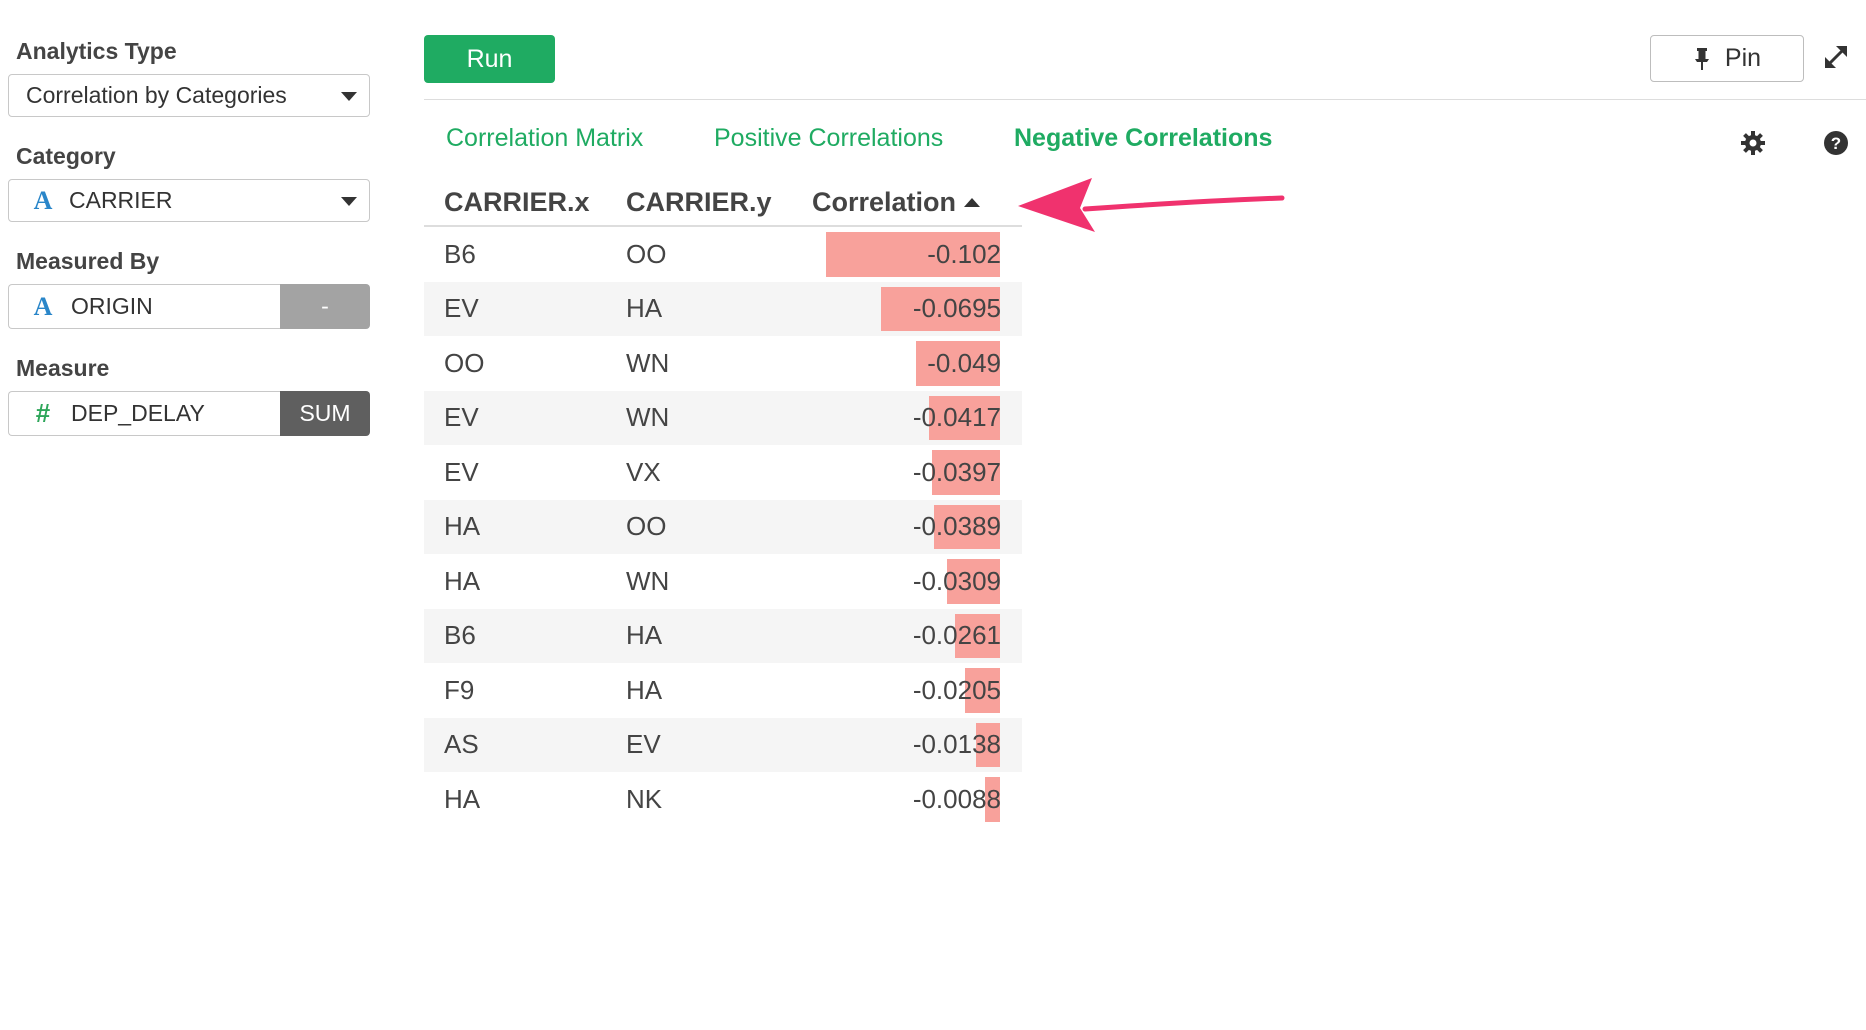 This screenshot has width=1866, height=1030. What do you see at coordinates (884, 202) in the screenshot?
I see `correlation-header-label: Correlation` at bounding box center [884, 202].